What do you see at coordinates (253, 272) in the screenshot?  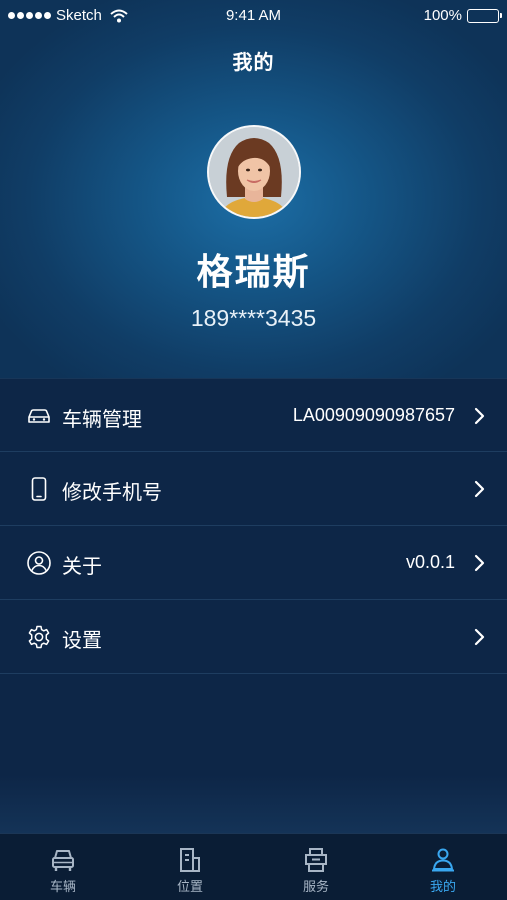 I see `user-name: 格瑞斯` at bounding box center [253, 272].